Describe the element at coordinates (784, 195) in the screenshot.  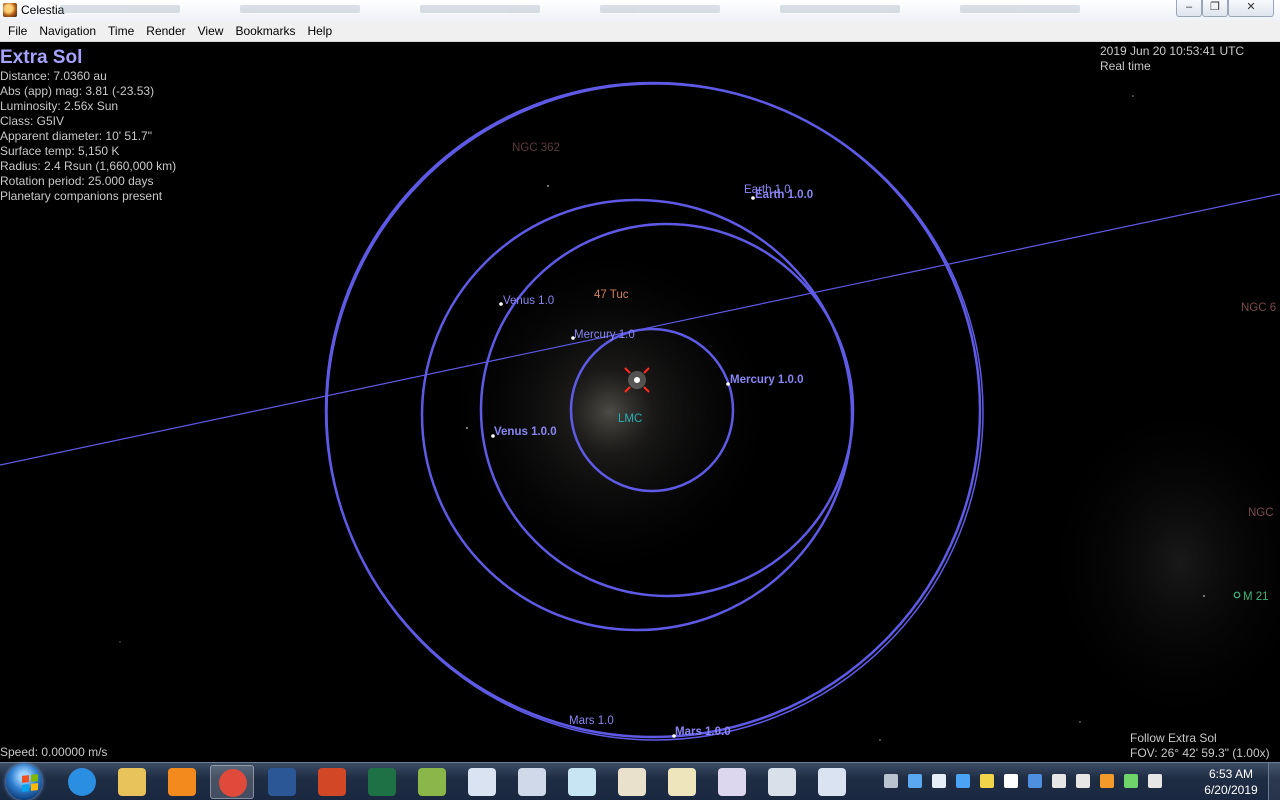
I see `label-earth-b: Earth 1.0.0` at that location.